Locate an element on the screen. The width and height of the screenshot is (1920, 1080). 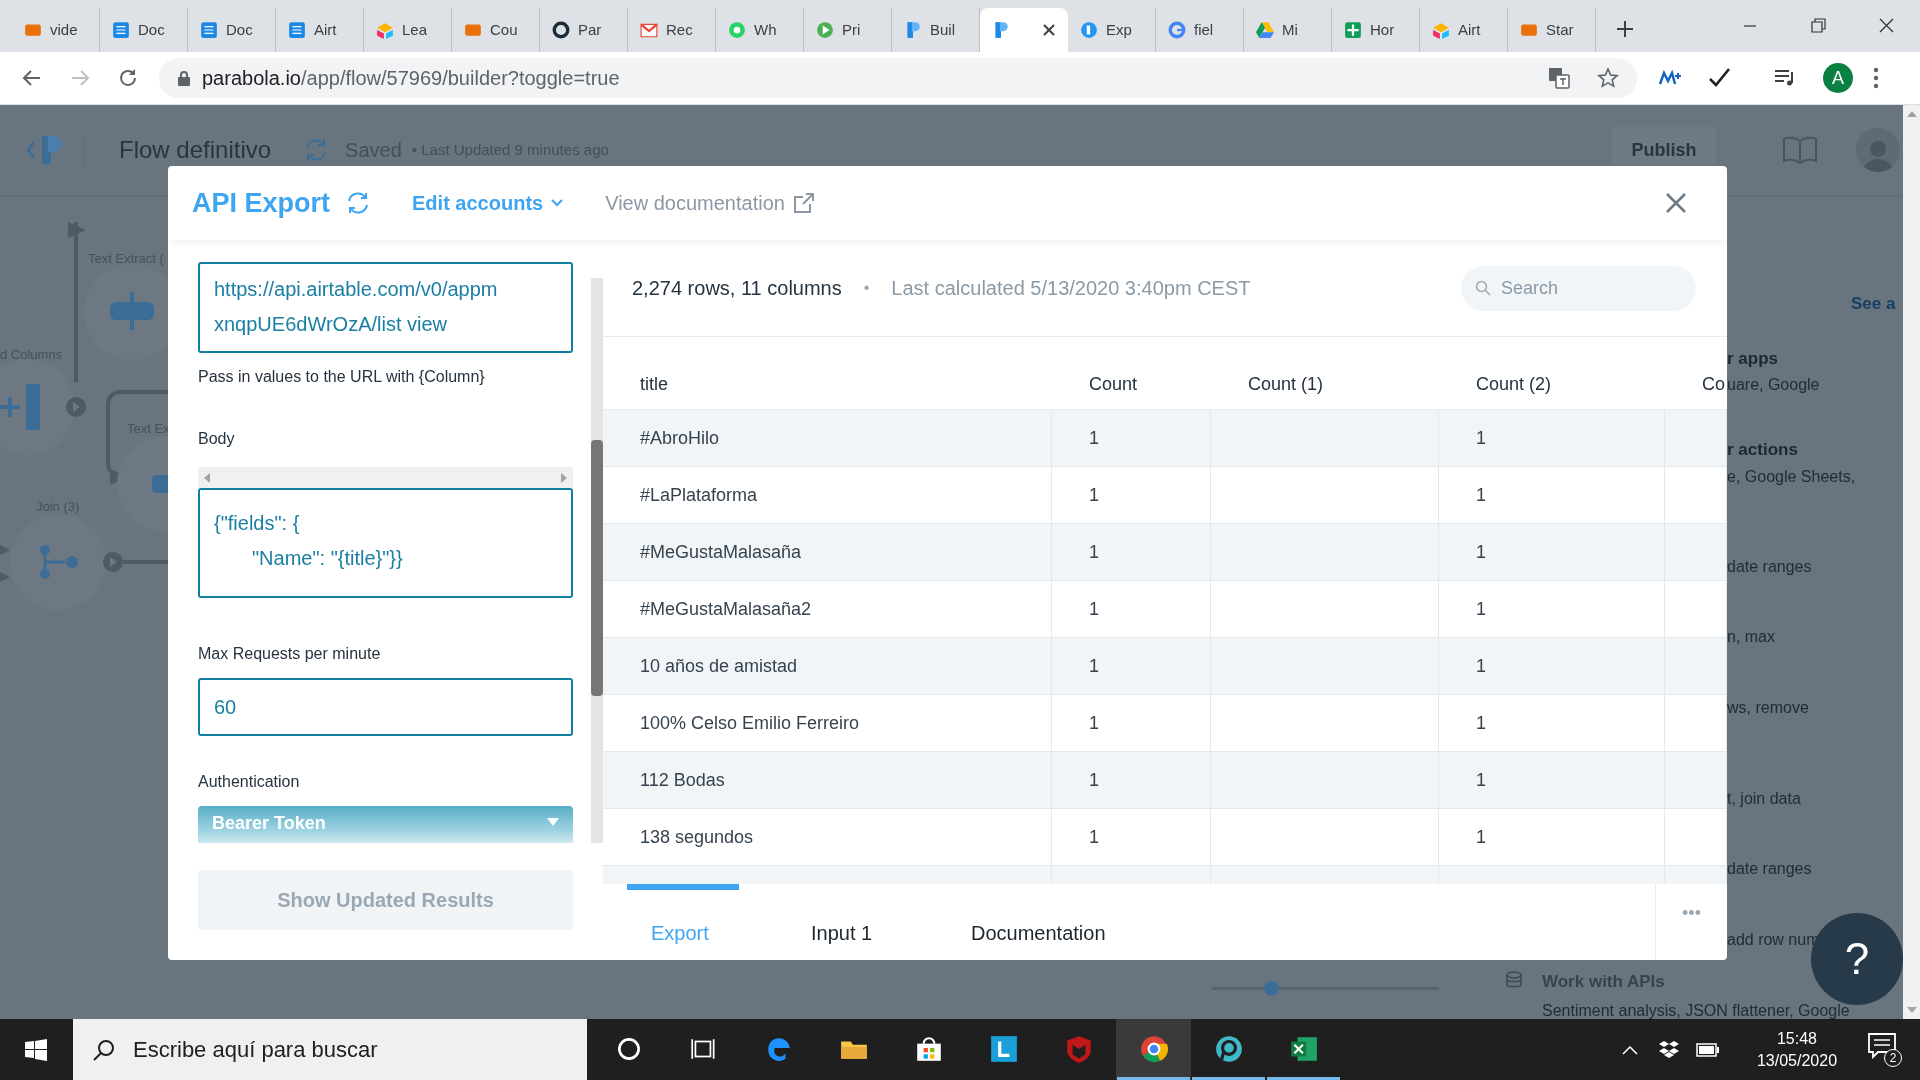
url-text: parabola.io/app/flow/57969/builder?toggle=true is located at coordinates (411, 78).